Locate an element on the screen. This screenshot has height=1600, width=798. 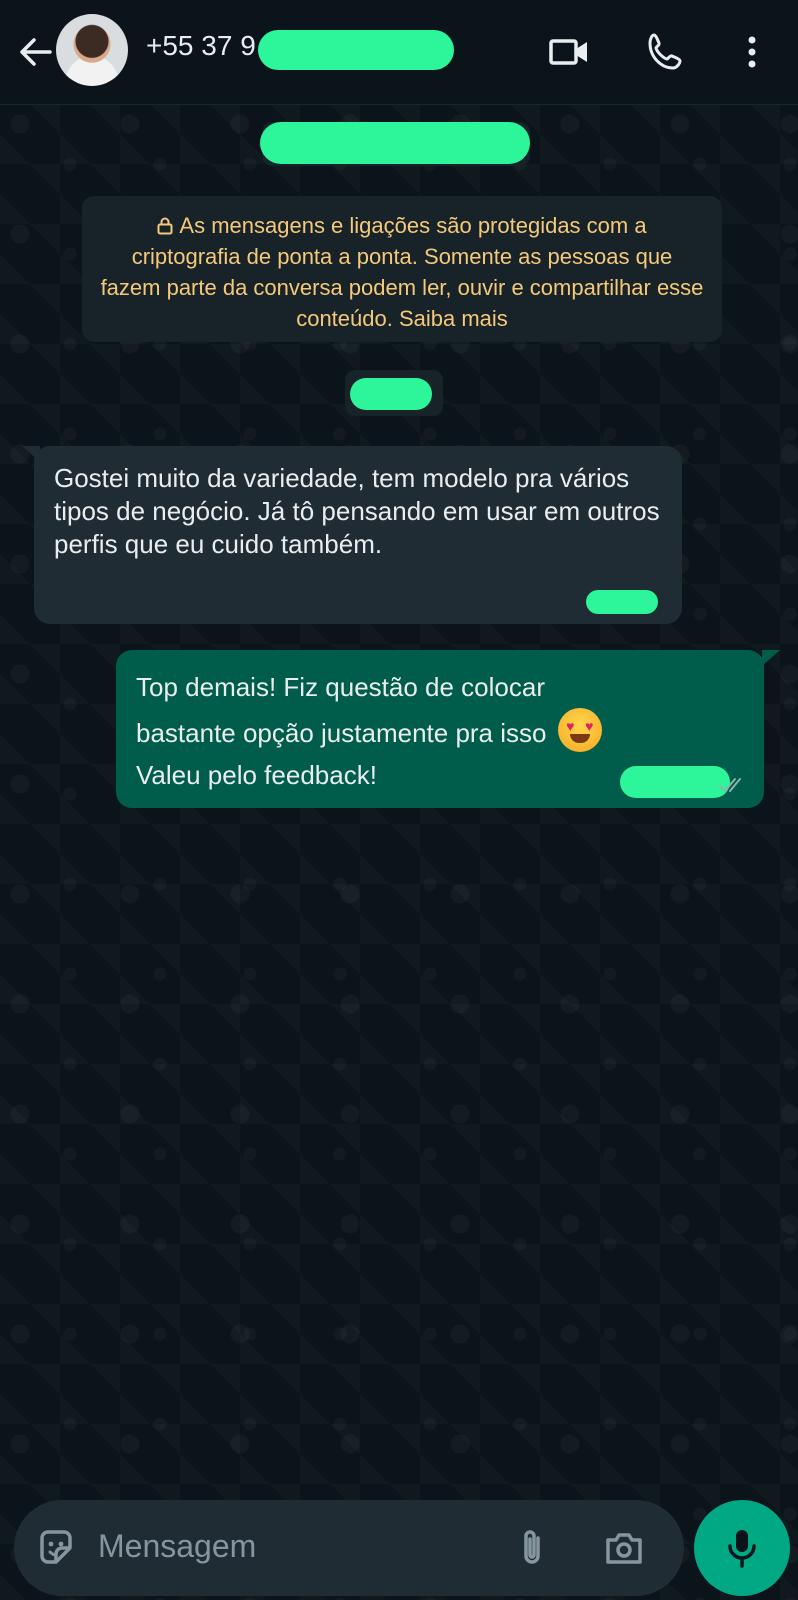
arrow-left-icon is located at coordinates (36, 52).